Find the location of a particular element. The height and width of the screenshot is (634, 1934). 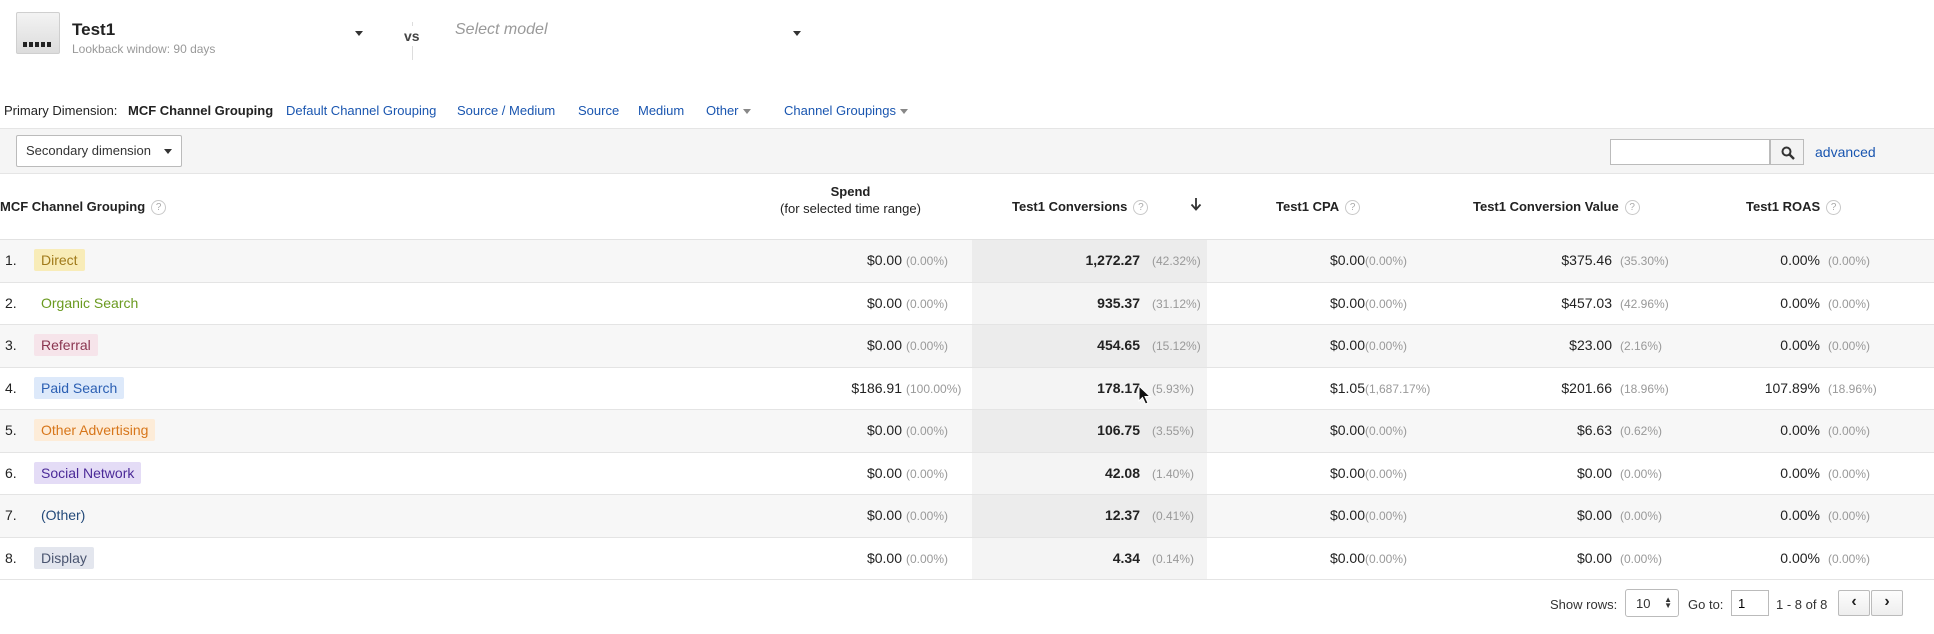

header-sublabel: (for selected time range) is located at coordinates (850, 208).